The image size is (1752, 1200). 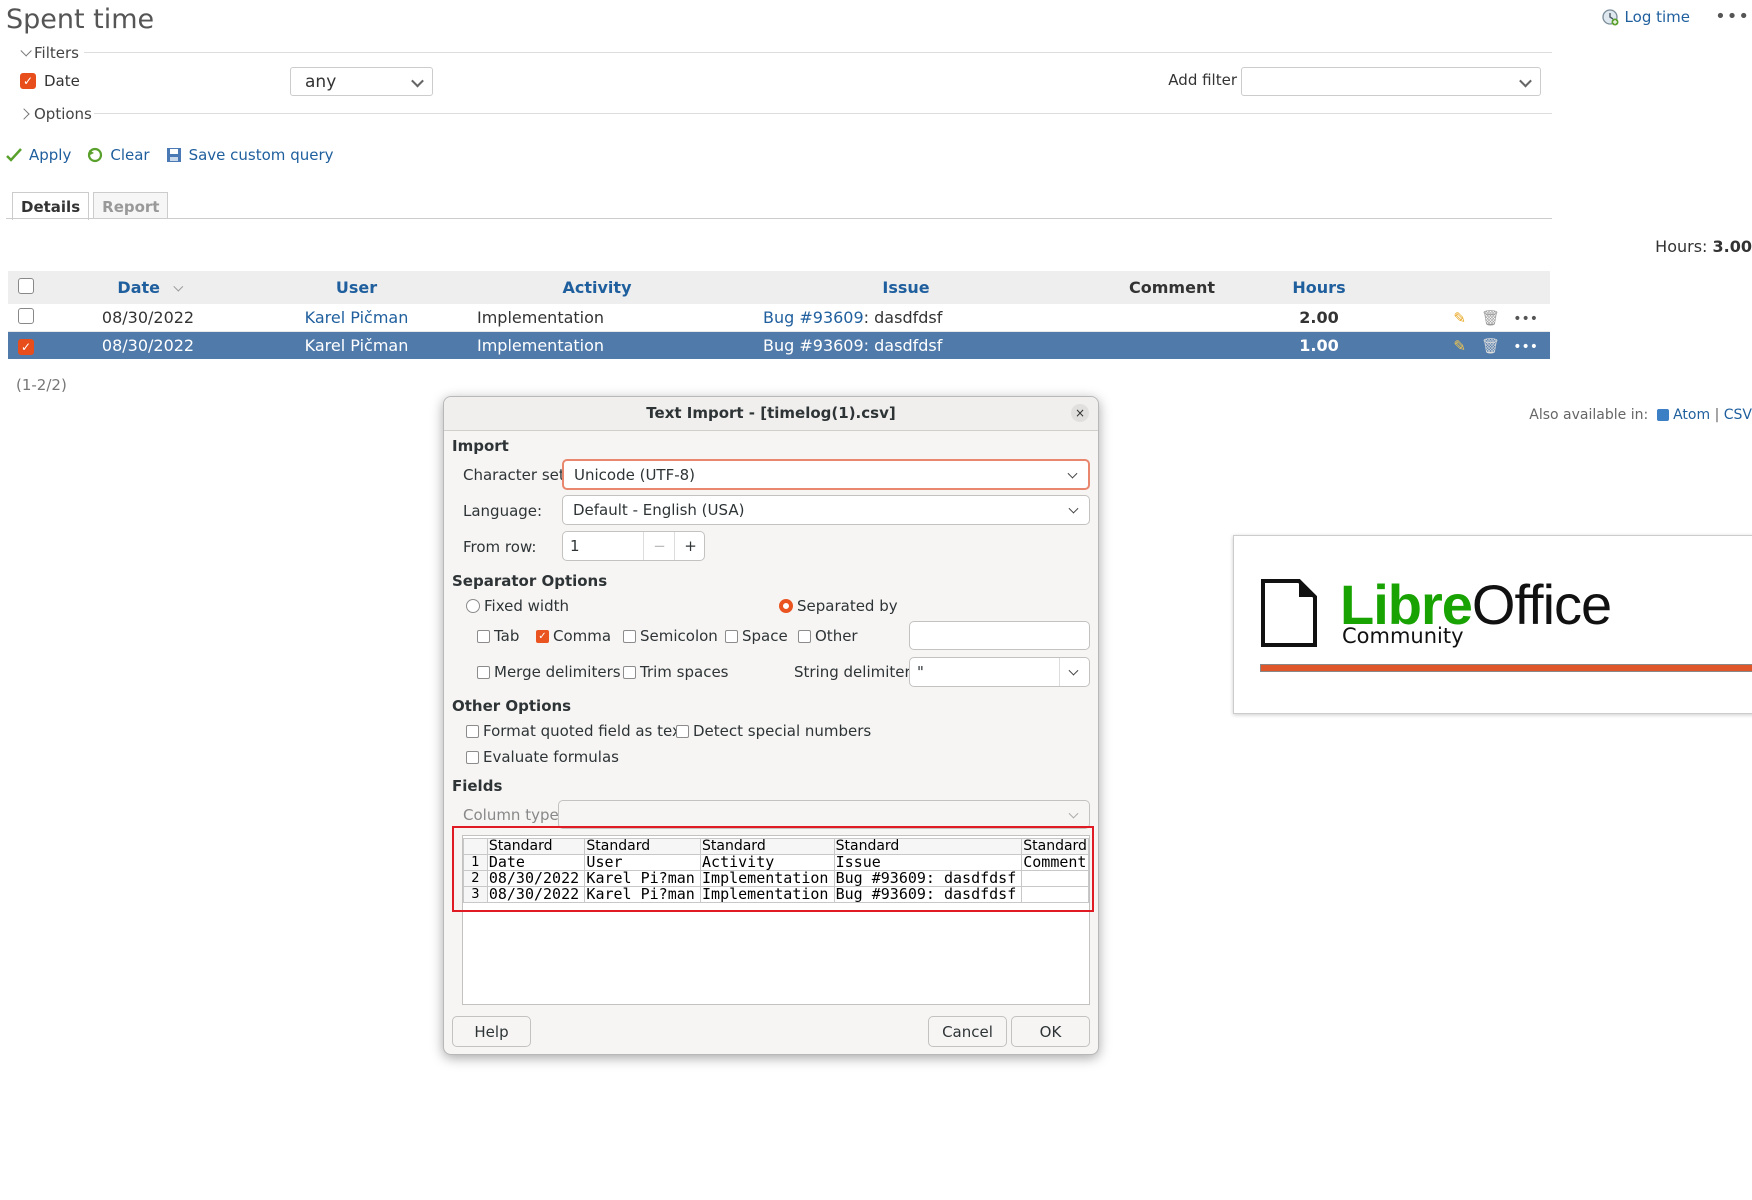 What do you see at coordinates (138, 287) in the screenshot?
I see `column-date-label: Date` at bounding box center [138, 287].